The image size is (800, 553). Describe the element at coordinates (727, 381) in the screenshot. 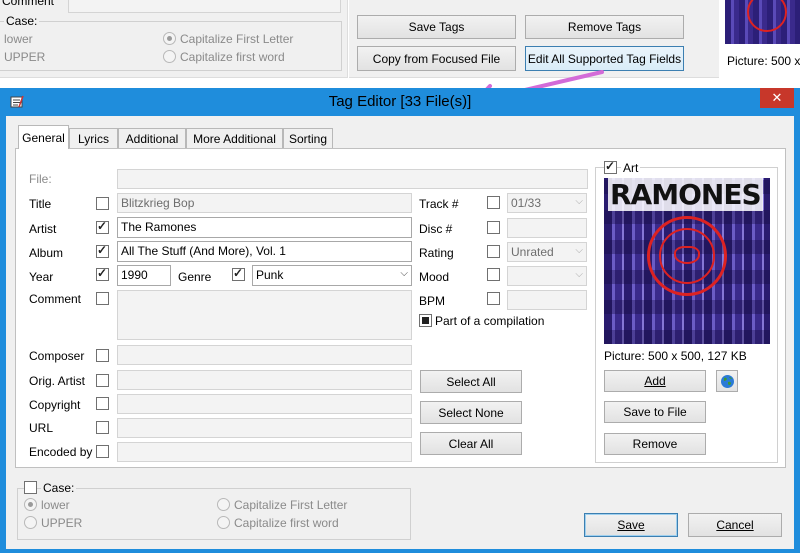

I see `web-search-art-button` at that location.